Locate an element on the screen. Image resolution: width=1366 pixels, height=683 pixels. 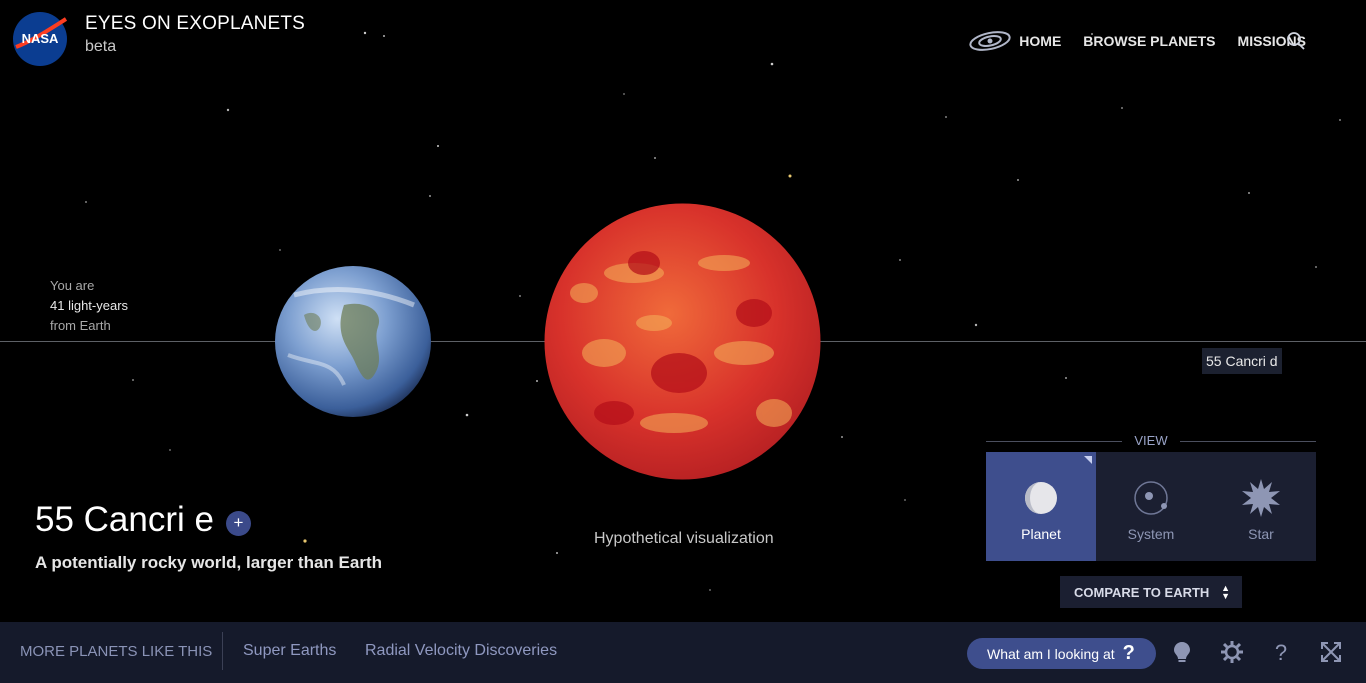
hypothetical-caption: Hypothetical visualization is located at coordinates (684, 538).